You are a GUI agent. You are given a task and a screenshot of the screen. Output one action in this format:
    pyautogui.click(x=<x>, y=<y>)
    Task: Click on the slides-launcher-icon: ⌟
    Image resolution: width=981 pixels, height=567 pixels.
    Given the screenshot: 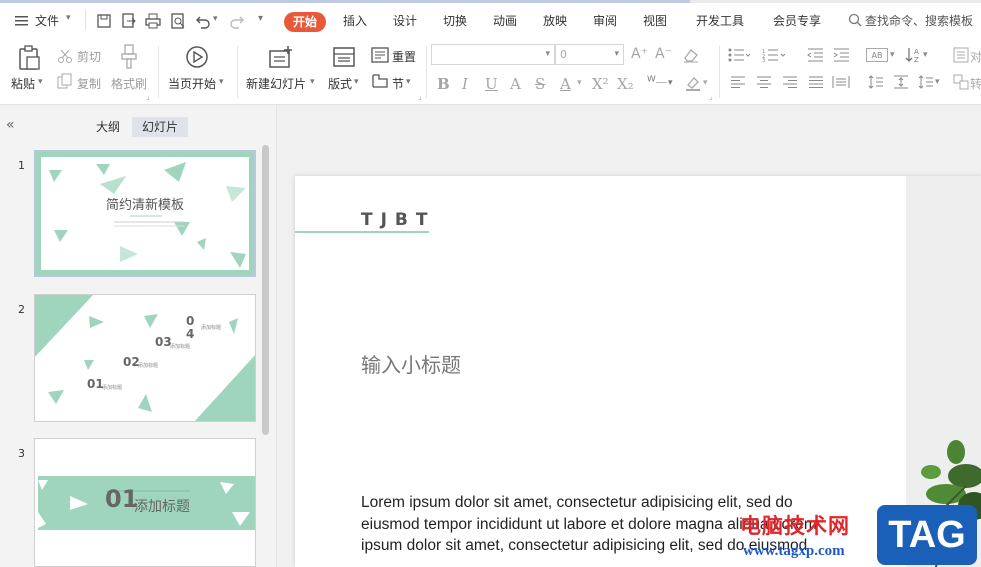 What is the action you would take?
    pyautogui.click(x=420, y=96)
    